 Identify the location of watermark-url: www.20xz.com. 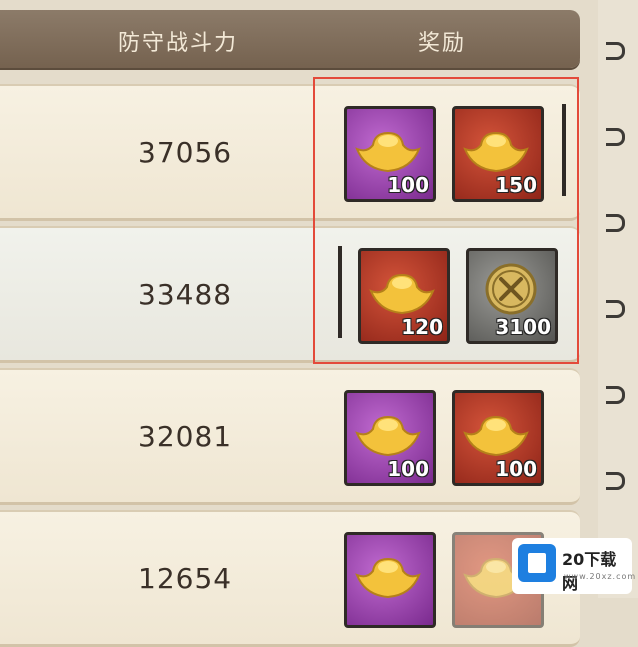
(600, 576).